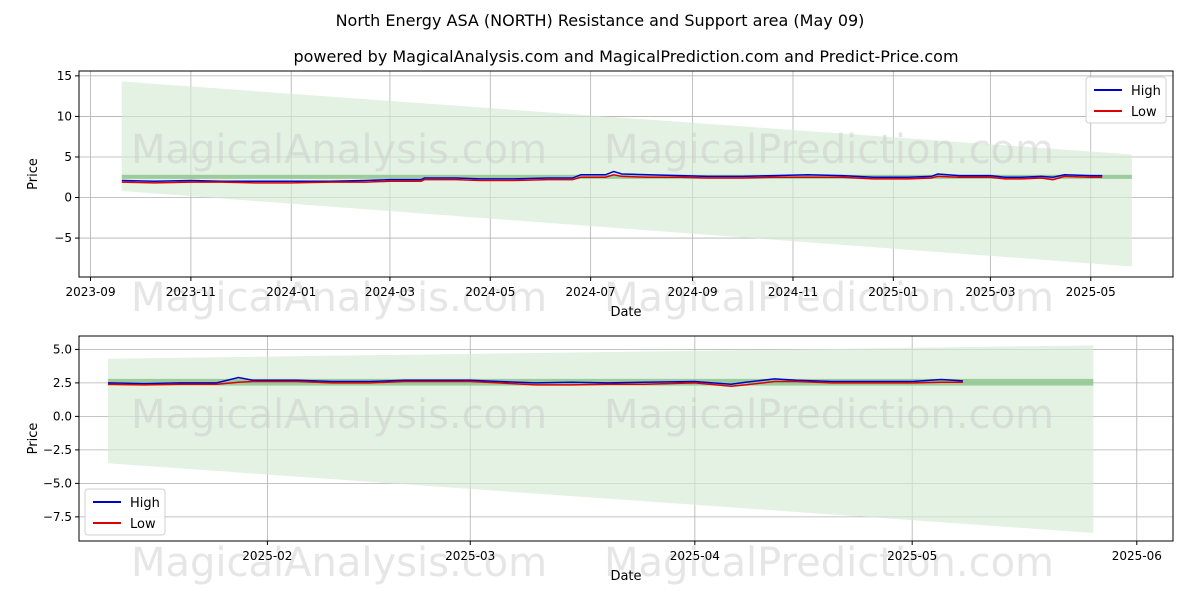 The width and height of the screenshot is (1200, 600). What do you see at coordinates (693, 292) in the screenshot?
I see `x-tick-label: 2024-09` at bounding box center [693, 292].